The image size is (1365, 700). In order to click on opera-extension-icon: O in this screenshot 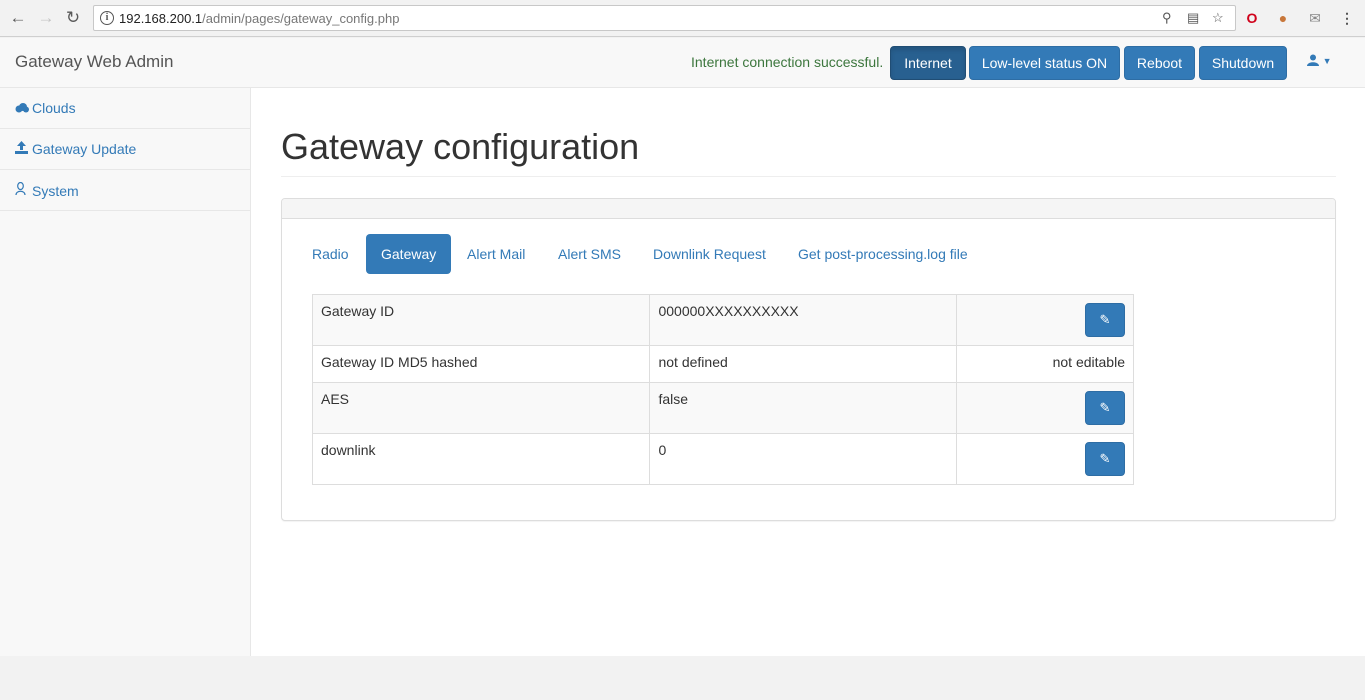, I will do `click(1252, 18)`.